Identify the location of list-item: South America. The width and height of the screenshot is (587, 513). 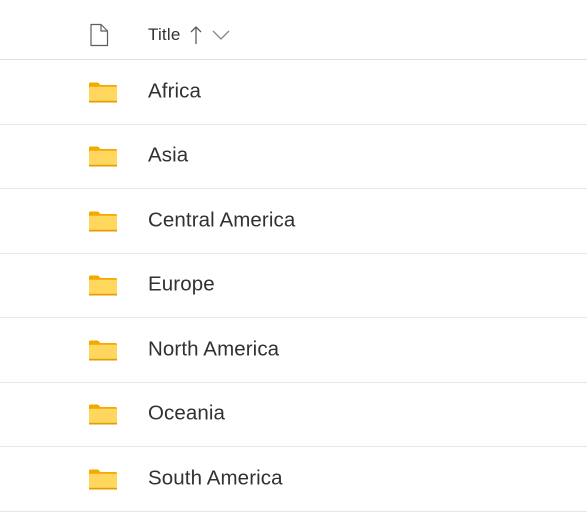
(293, 479).